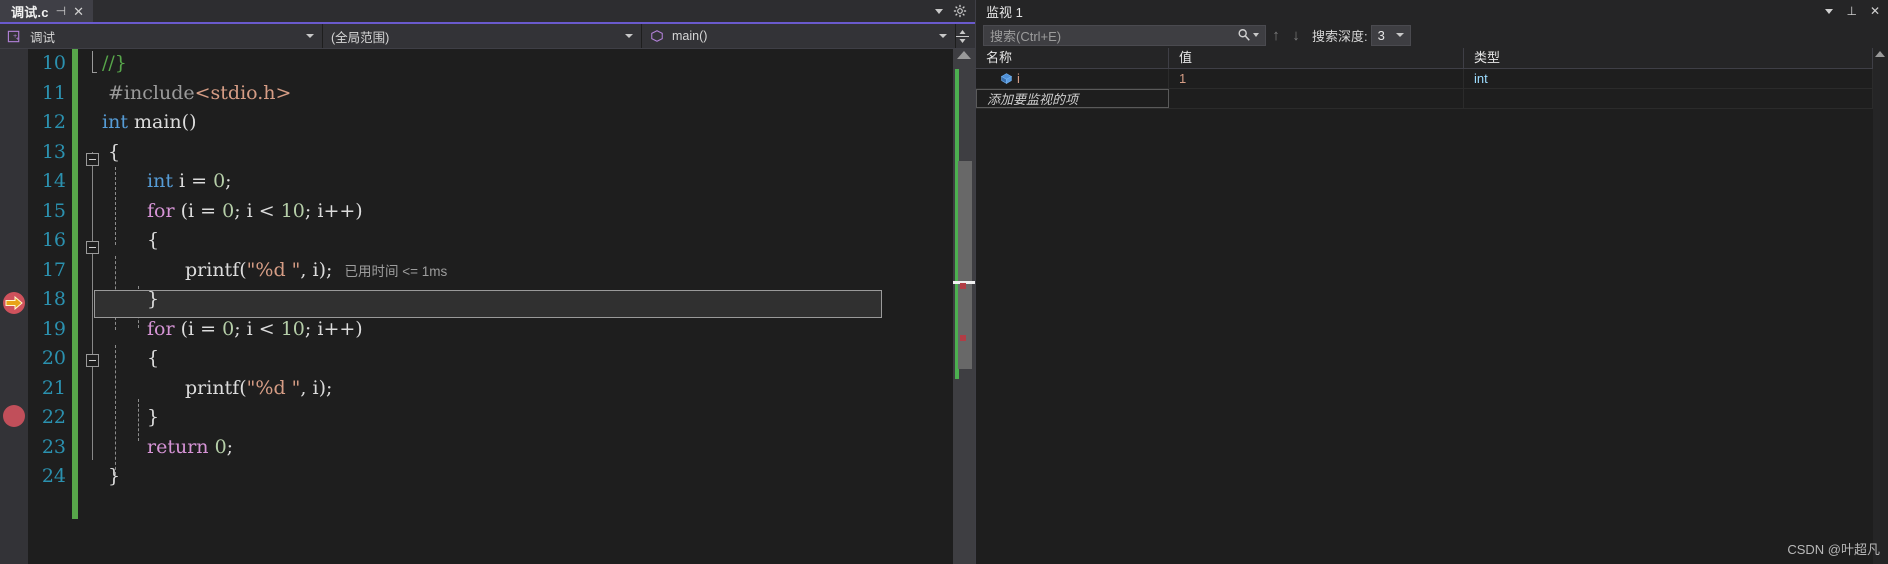 The height and width of the screenshot is (564, 1888). I want to click on watch-row-value: 1, so click(1316, 78).